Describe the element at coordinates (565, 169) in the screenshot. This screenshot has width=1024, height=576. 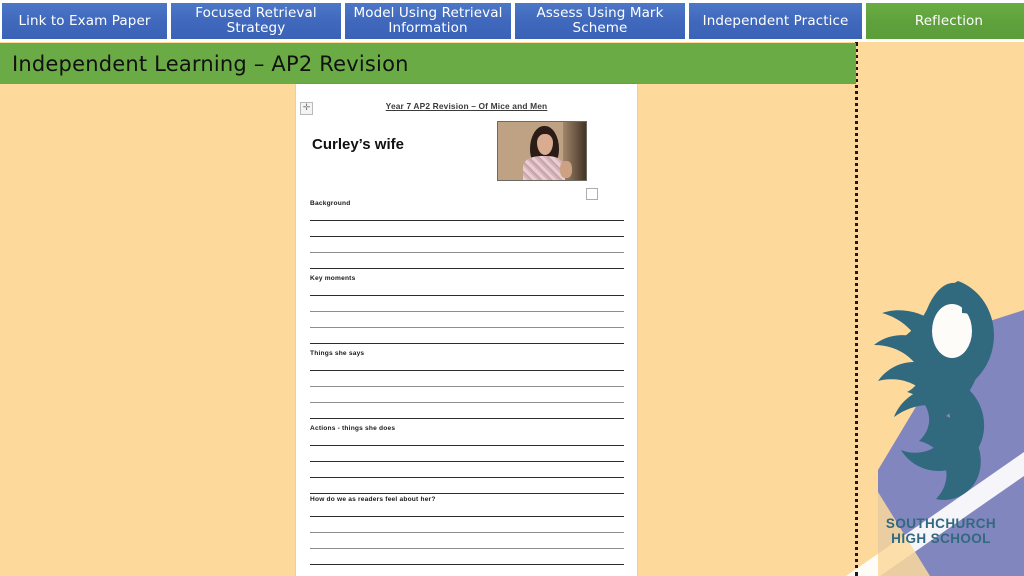
I see `photo-arm` at that location.